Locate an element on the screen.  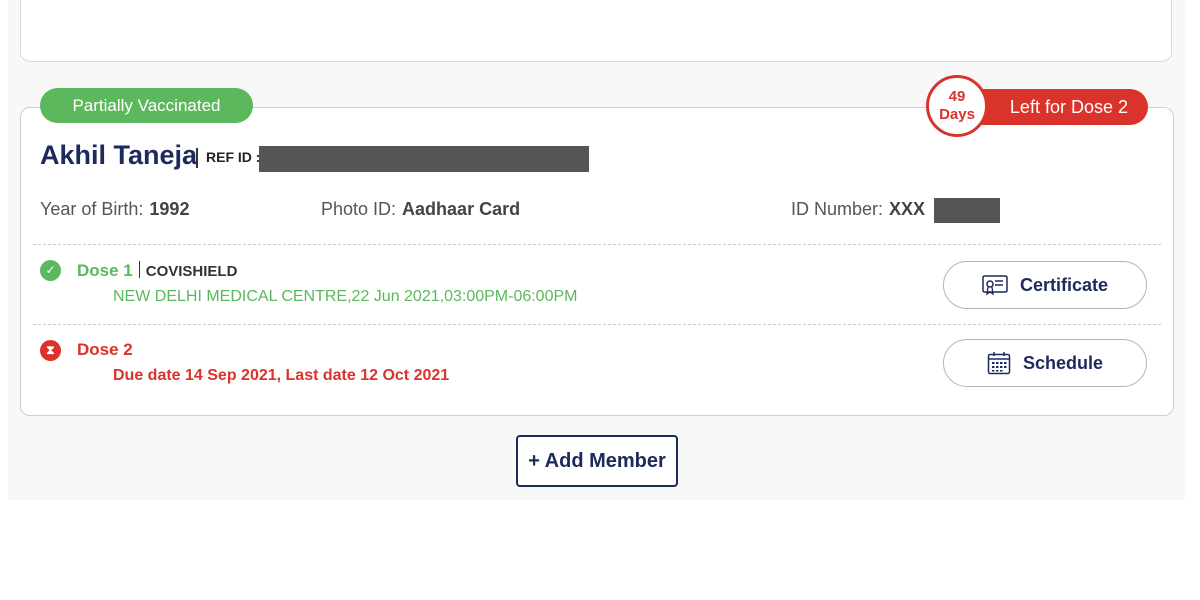
id-number-label: ID Number: is located at coordinates (837, 209).